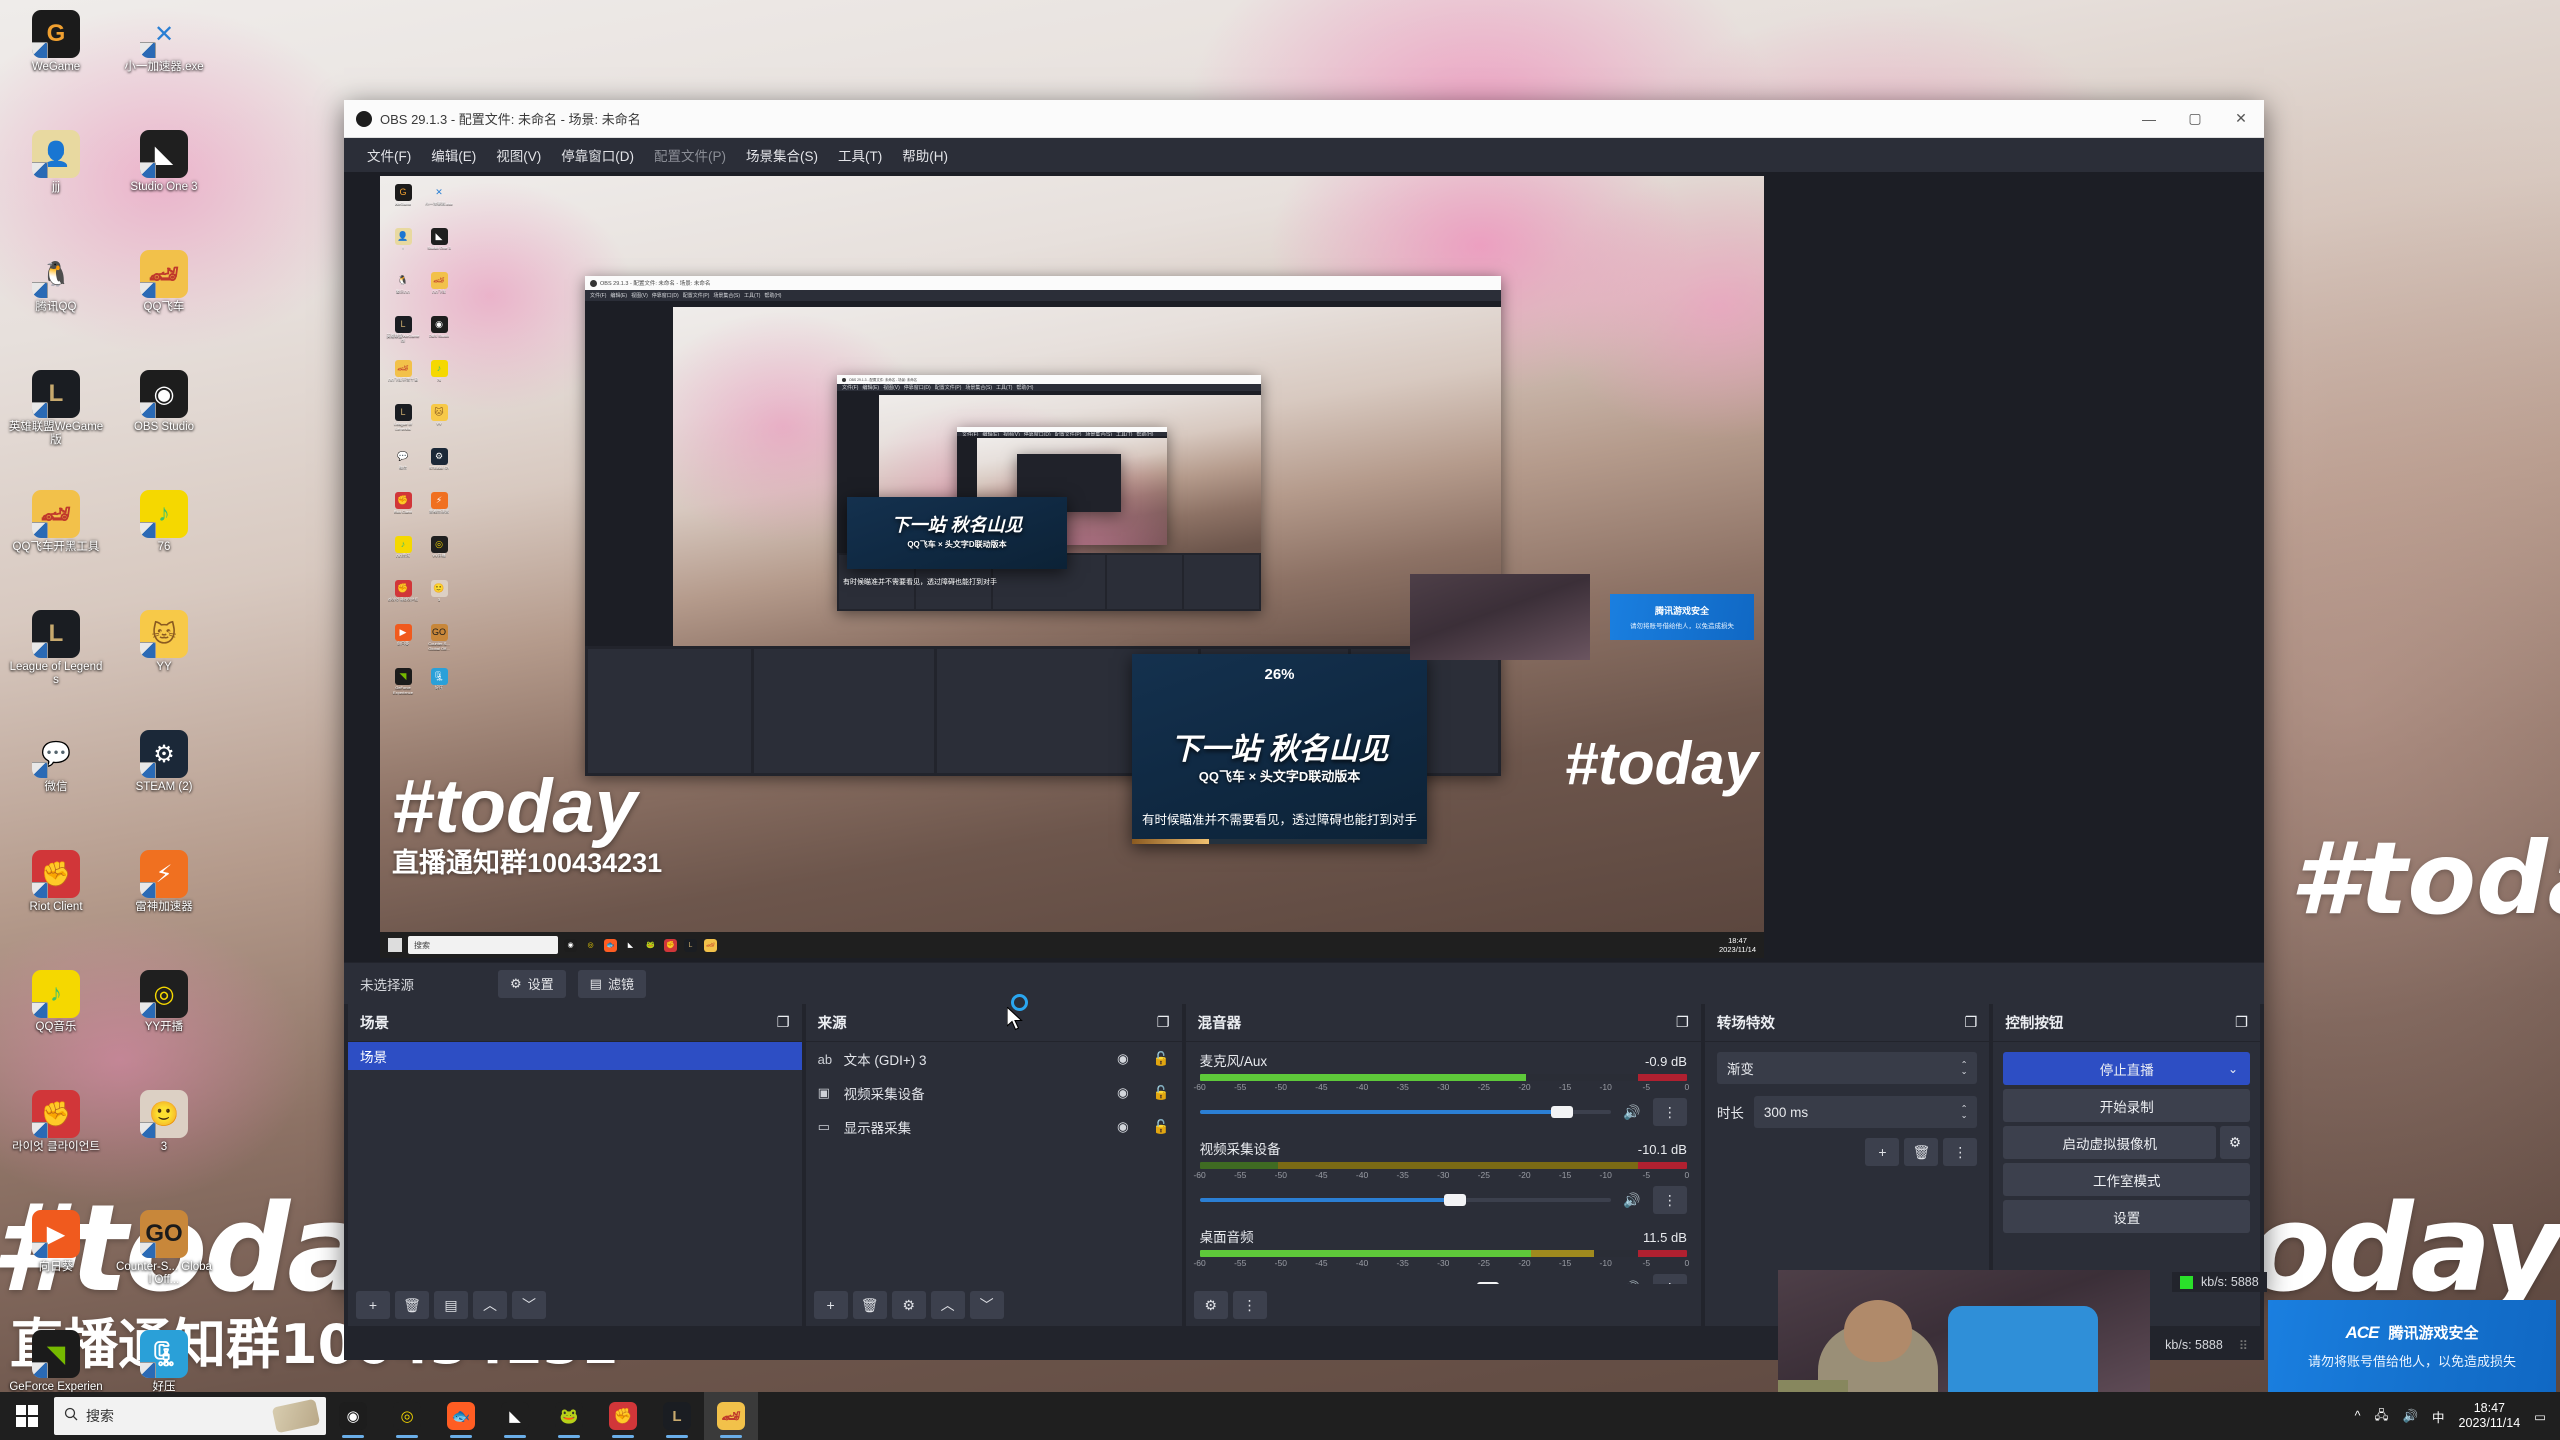  I want to click on source-filters-button: ▤ 滤镜, so click(611, 983).